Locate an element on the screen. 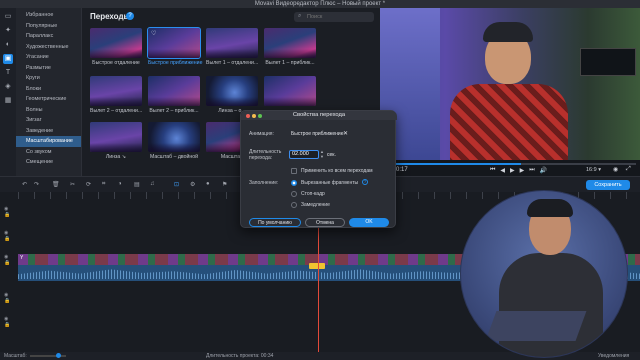 The image size is (640, 360). scrub-progress is located at coordinates (458, 164).